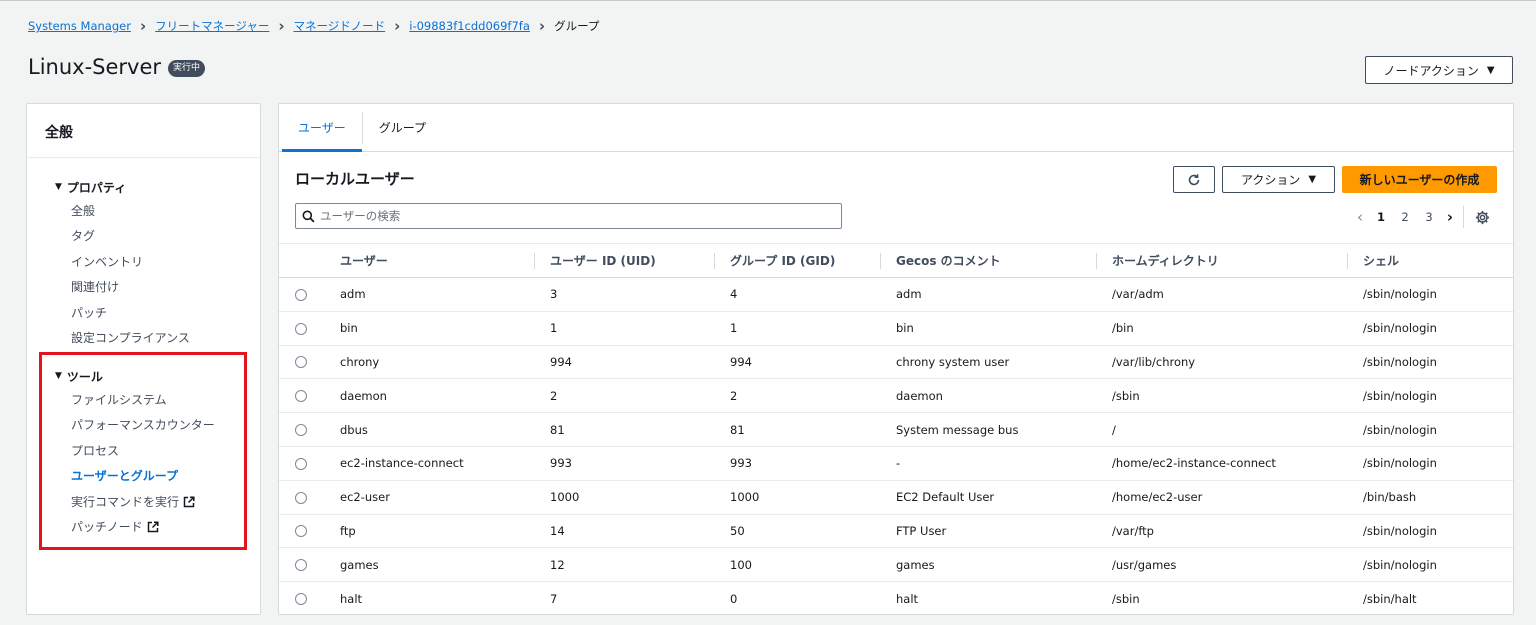  Describe the element at coordinates (570, 216) in the screenshot. I see `search-input` at that location.